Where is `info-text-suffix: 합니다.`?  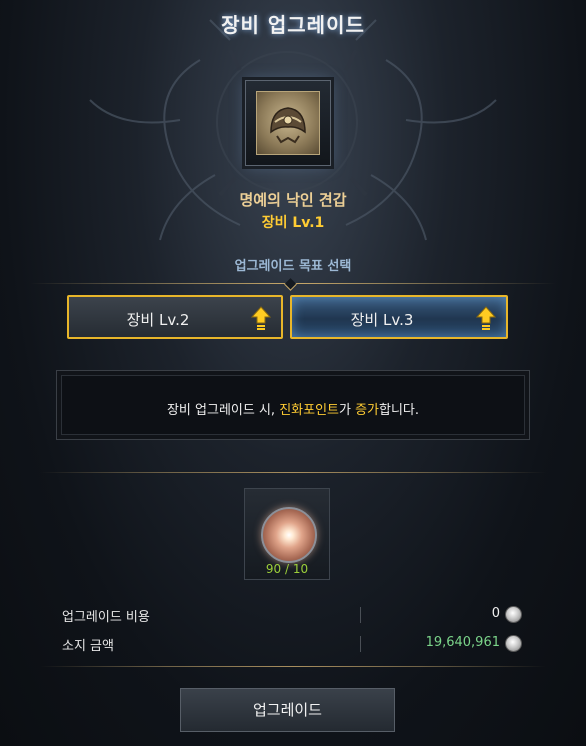 info-text-suffix: 합니다. is located at coordinates (399, 410).